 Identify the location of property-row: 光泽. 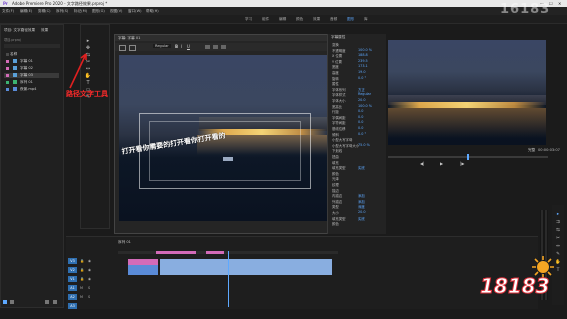
(357, 178).